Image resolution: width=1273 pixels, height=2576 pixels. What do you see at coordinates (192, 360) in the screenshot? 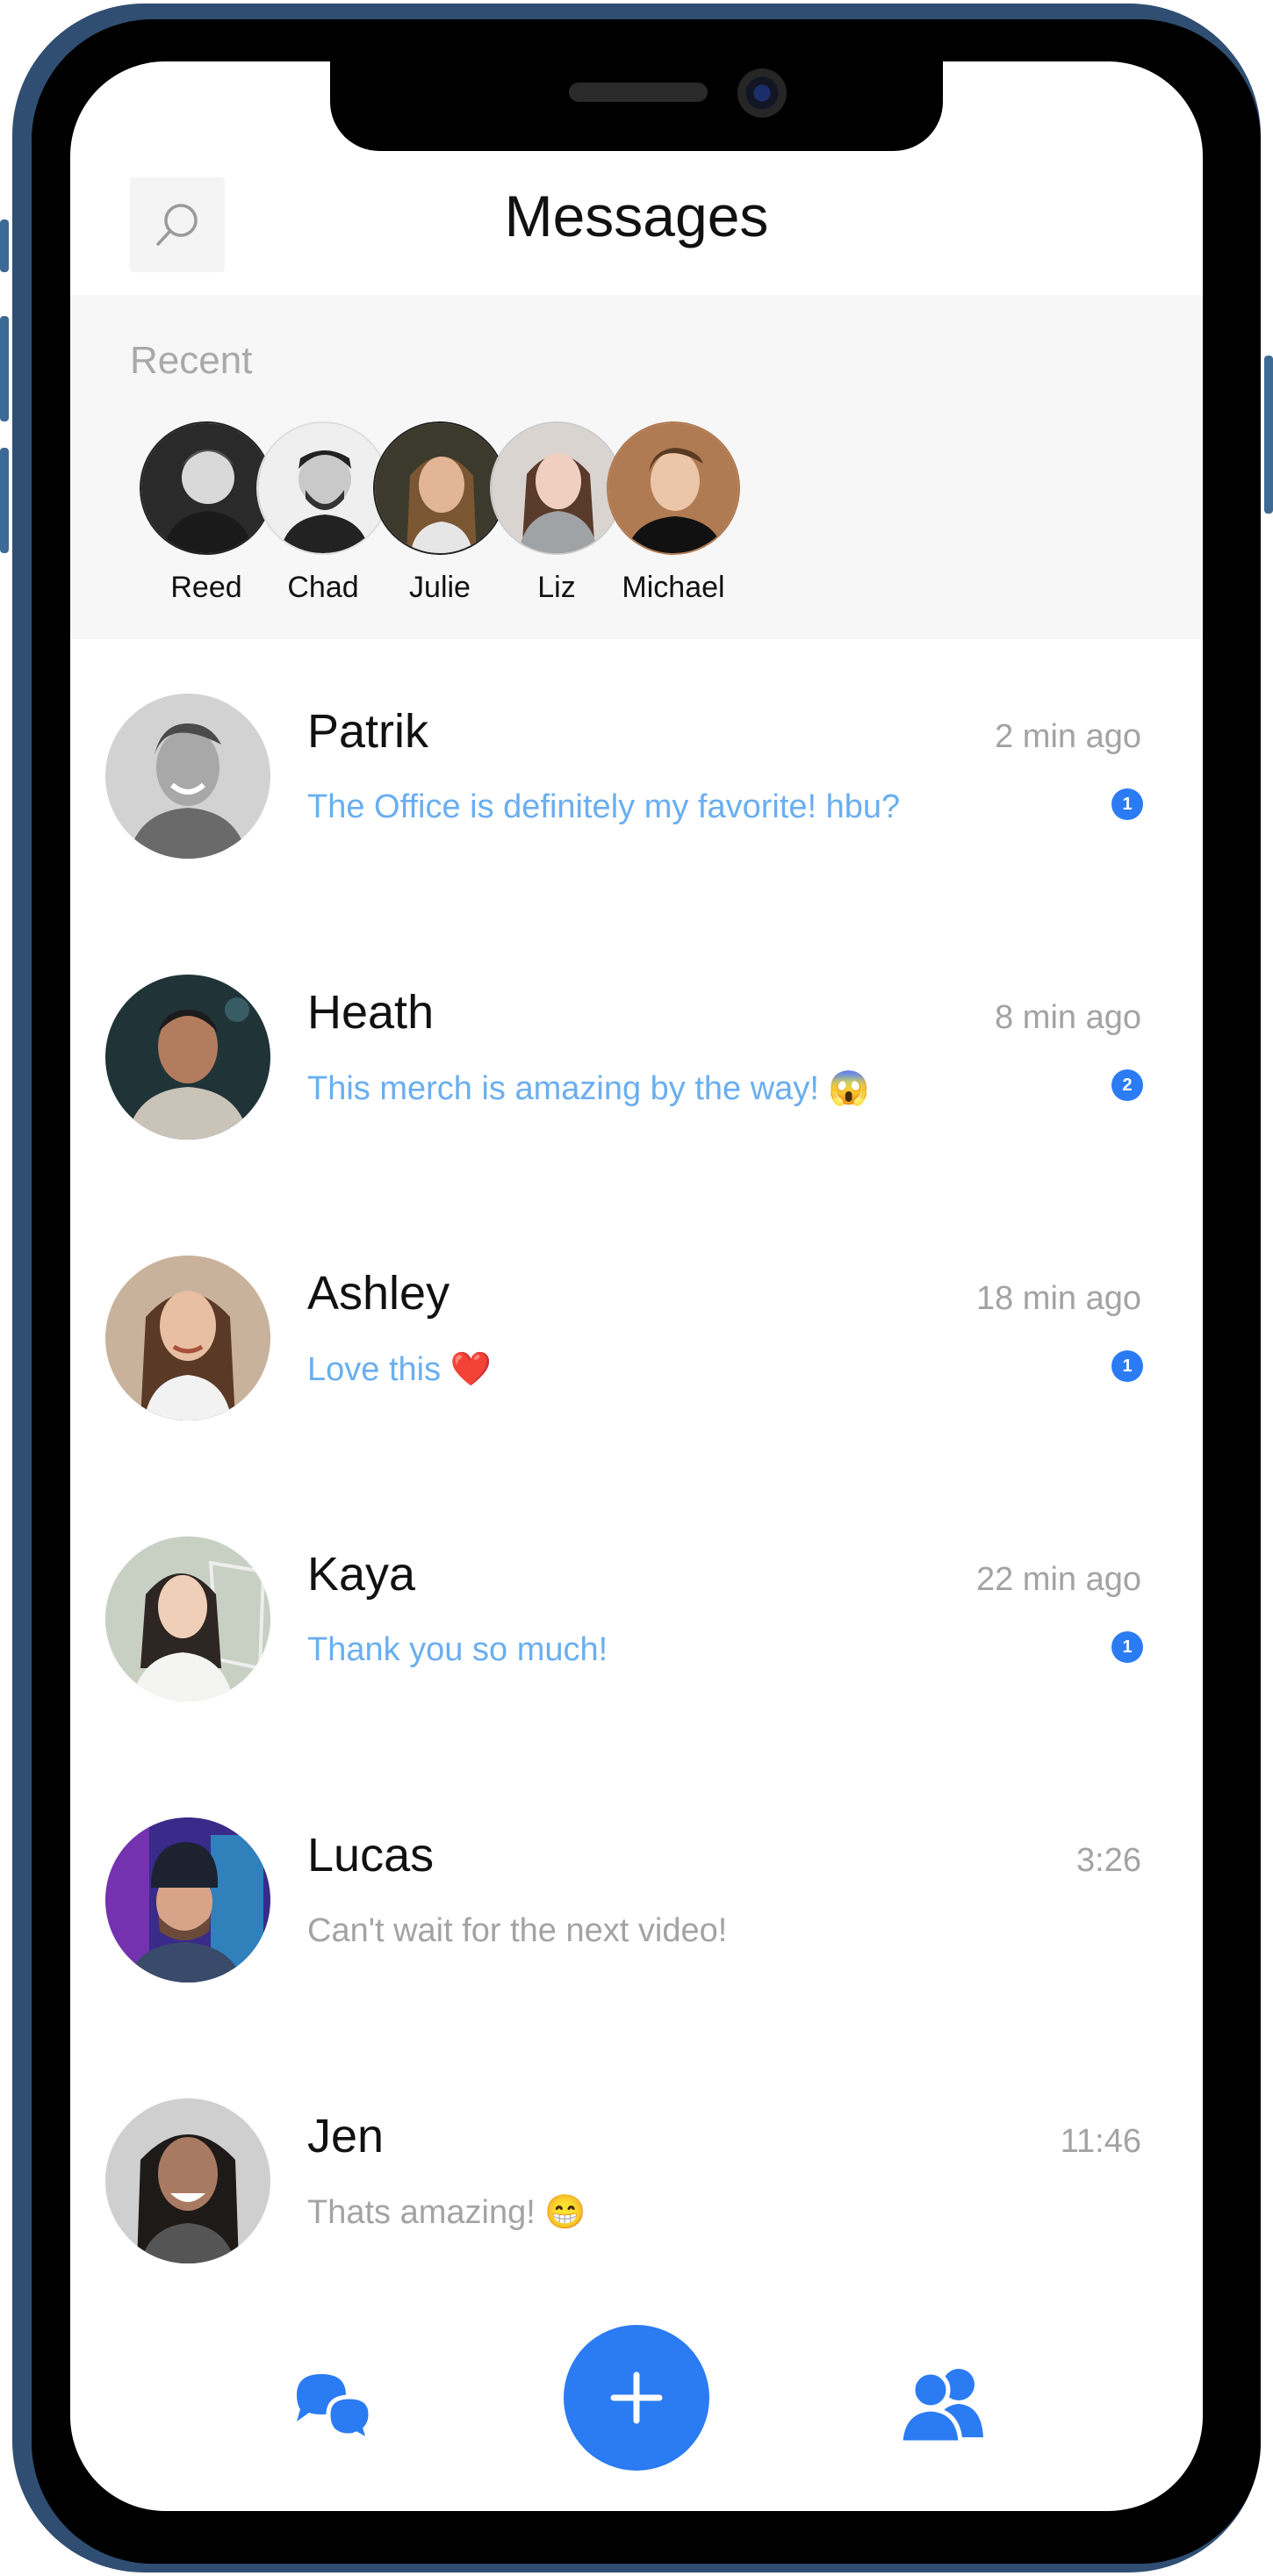
I see `recent-label: Recent` at bounding box center [192, 360].